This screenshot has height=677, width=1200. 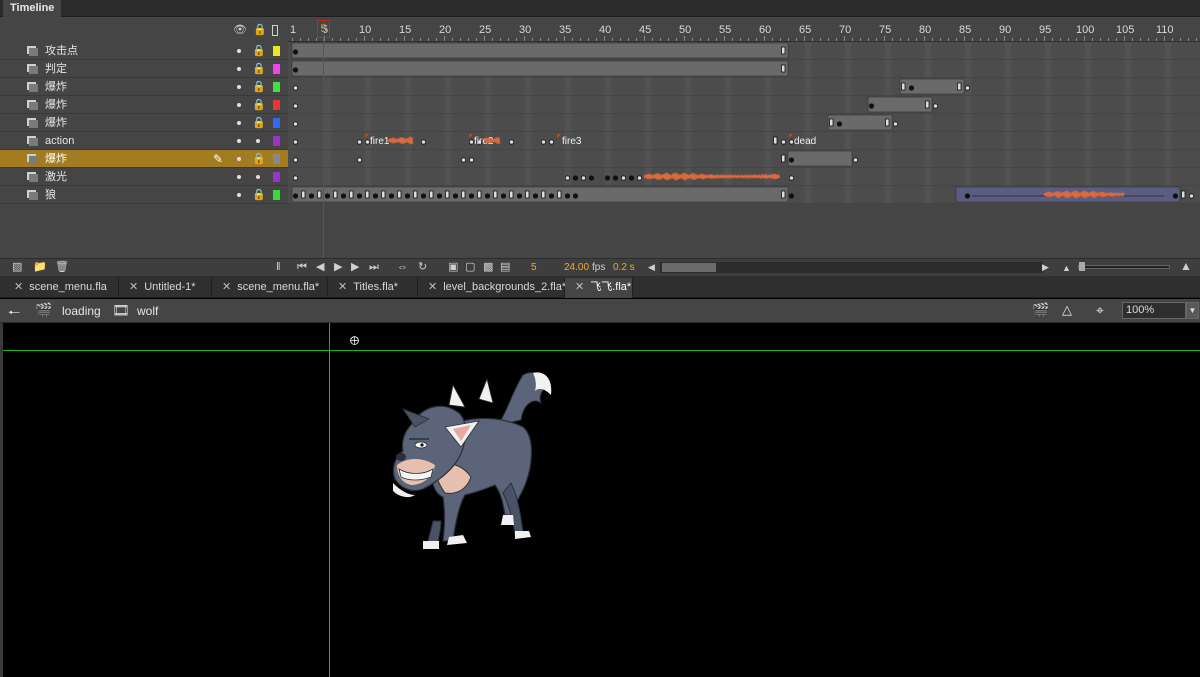 What do you see at coordinates (32, 8) in the screenshot?
I see `timeline-tab: Timeline` at bounding box center [32, 8].